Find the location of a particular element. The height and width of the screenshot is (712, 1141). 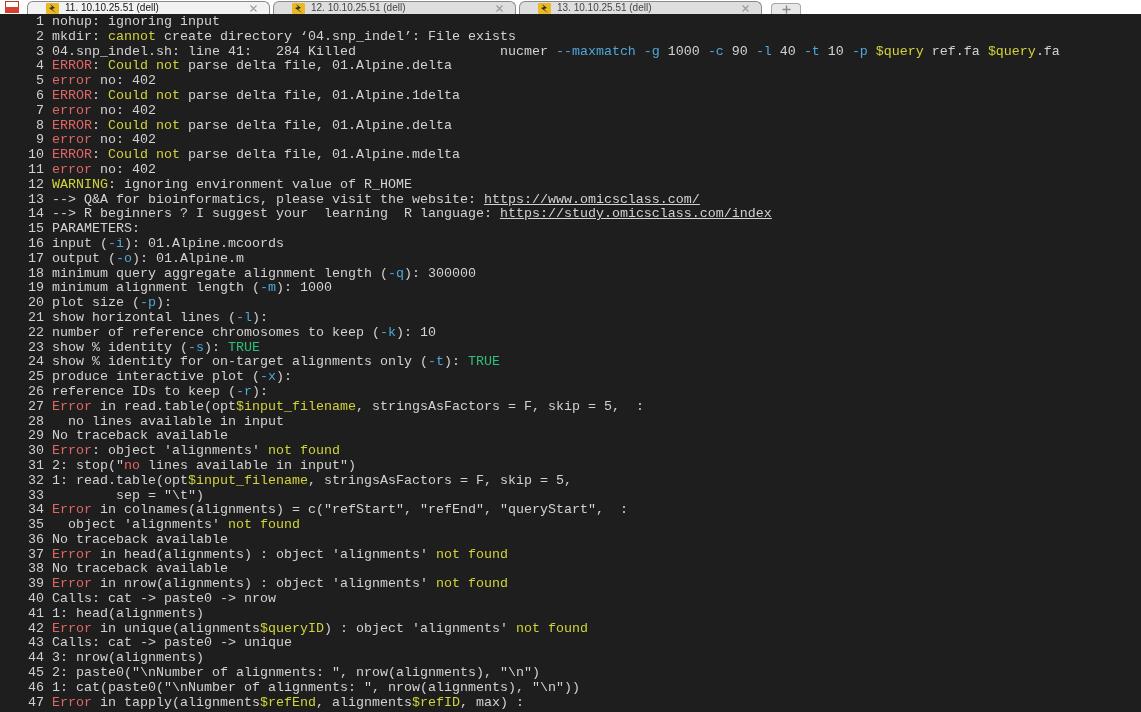

line-number: 44 is located at coordinates (36, 659).